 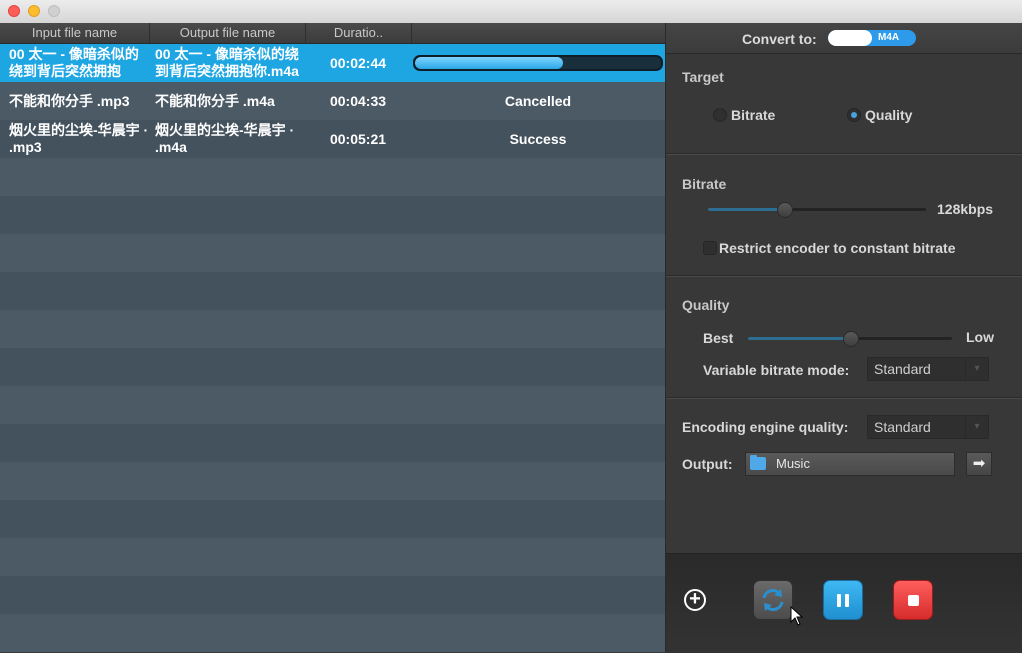 What do you see at coordinates (707, 464) in the screenshot?
I see `output-label: Output:` at bounding box center [707, 464].